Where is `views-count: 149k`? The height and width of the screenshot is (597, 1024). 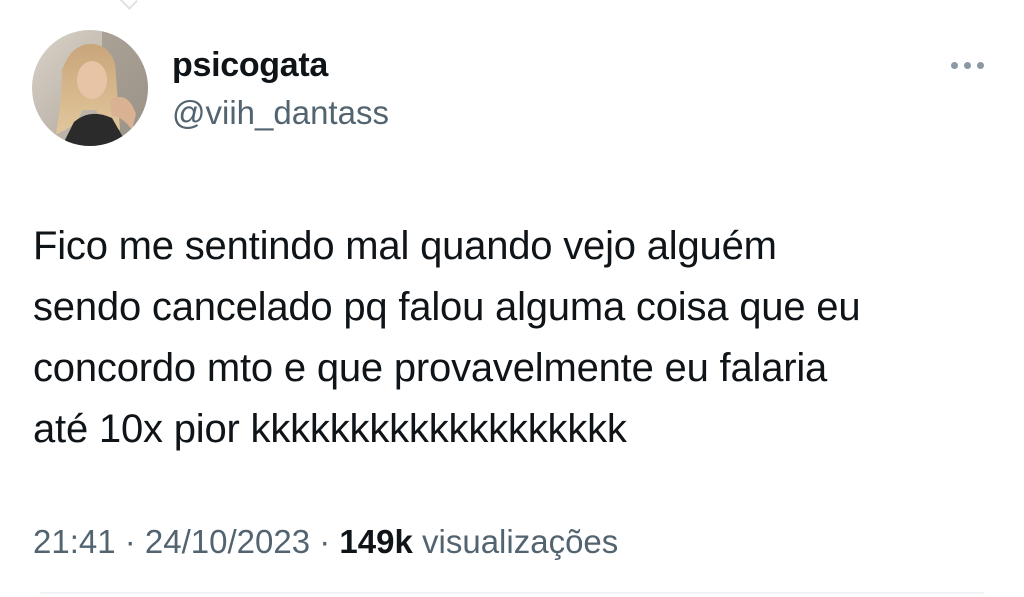
views-count: 149k is located at coordinates (376, 541).